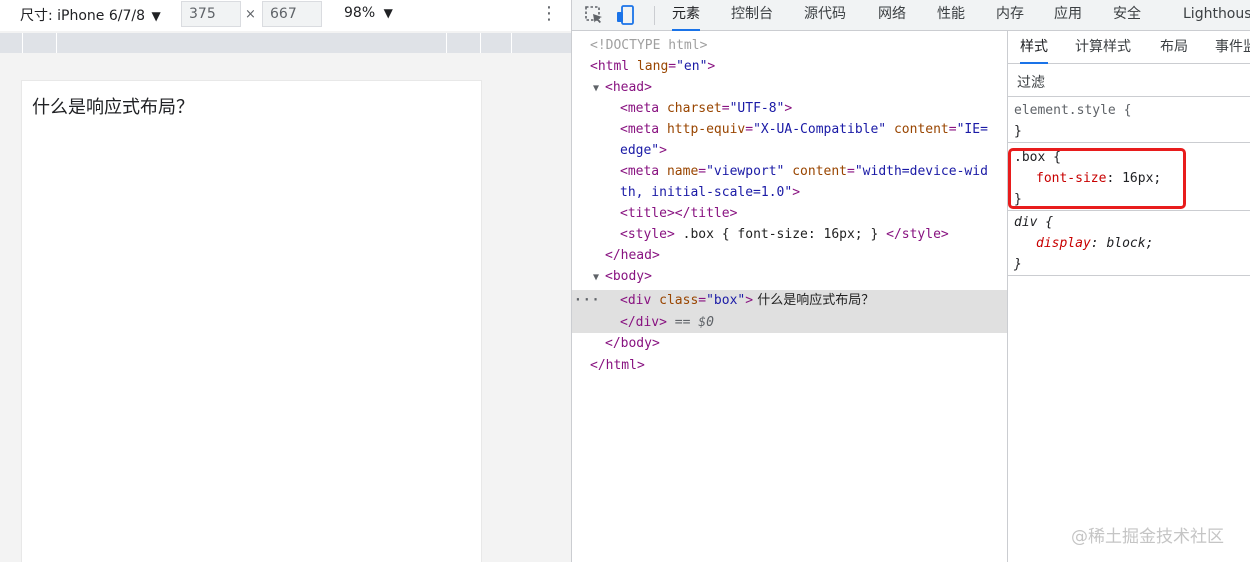 The image size is (1250, 562). What do you see at coordinates (745, 171) in the screenshot?
I see `attr-value: "viewport"` at bounding box center [745, 171].